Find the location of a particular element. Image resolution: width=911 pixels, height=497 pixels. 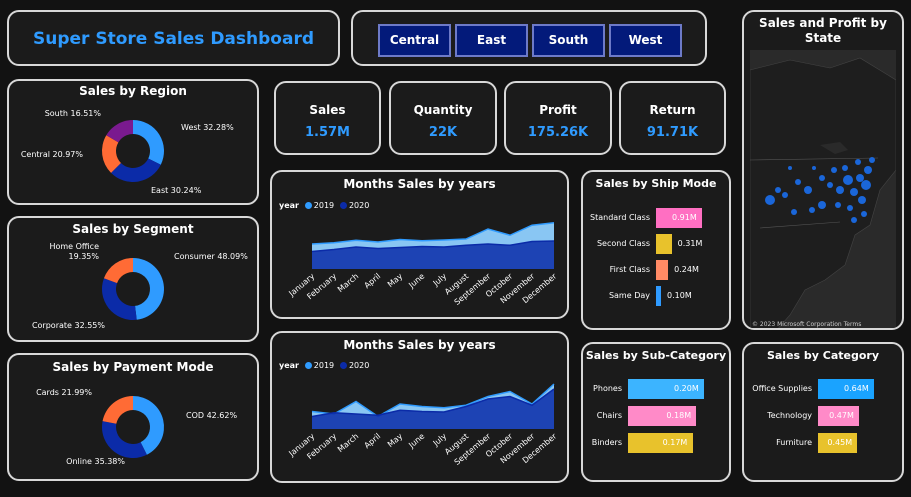

bar-row: Second Class 0.31M is located at coordinates (656, 244).